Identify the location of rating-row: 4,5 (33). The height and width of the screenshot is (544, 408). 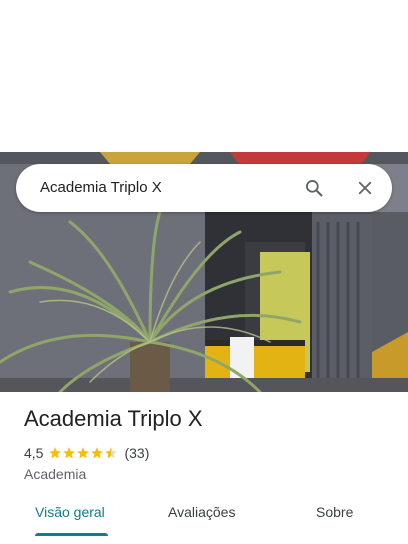
(86, 453).